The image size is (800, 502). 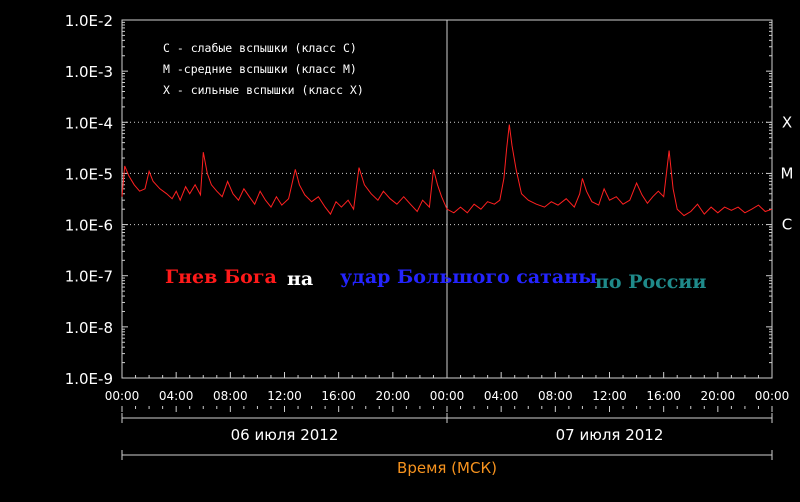 What do you see at coordinates (89, 123) in the screenshot?
I see `y-tick-label: 1.0E-4` at bounding box center [89, 123].